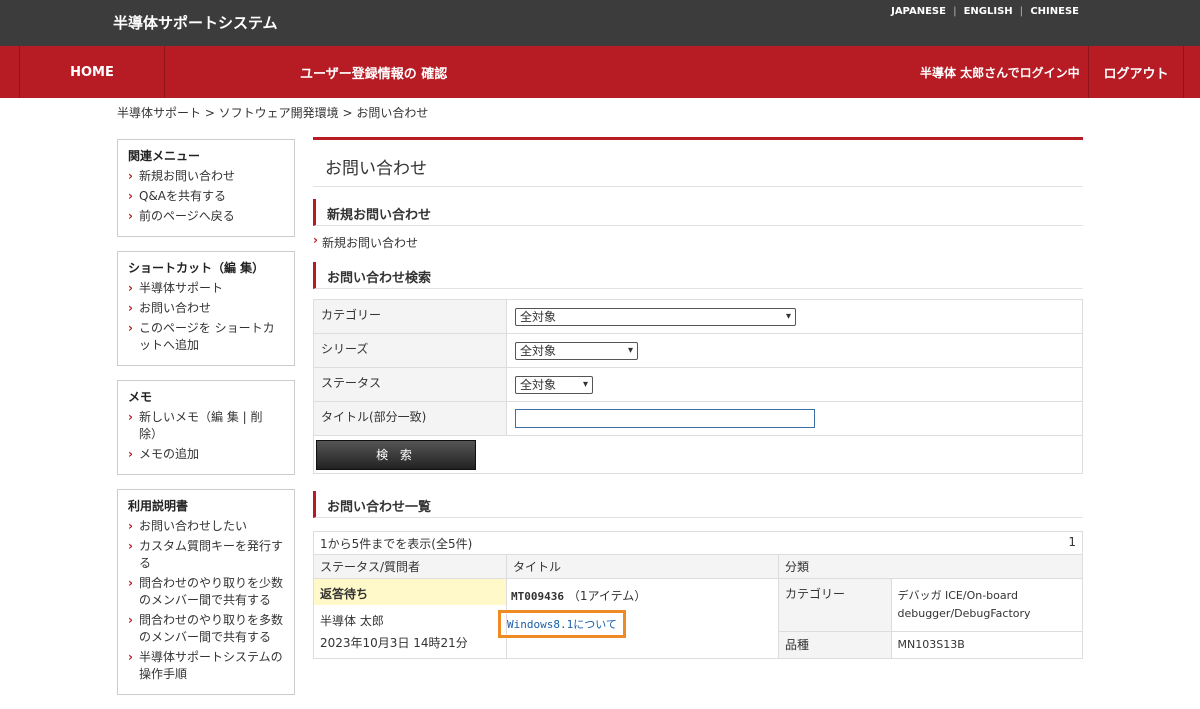 The image size is (1200, 709). Describe the element at coordinates (538, 317) in the screenshot. I see `category-select-value: 全対象` at that location.